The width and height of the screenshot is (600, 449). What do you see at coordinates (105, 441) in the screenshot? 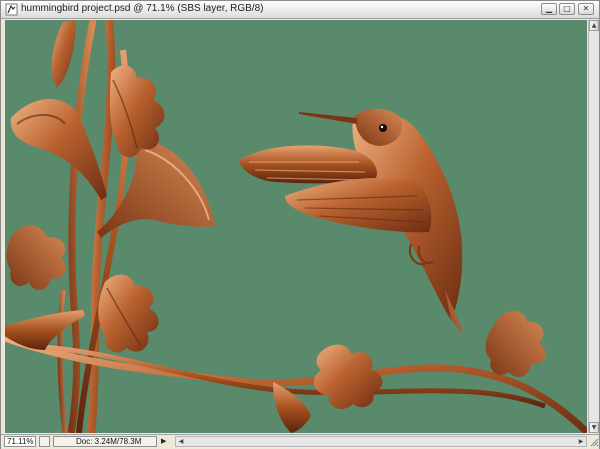
I see `document-size-info: Doc: 3.24M/78.3M` at bounding box center [105, 441].